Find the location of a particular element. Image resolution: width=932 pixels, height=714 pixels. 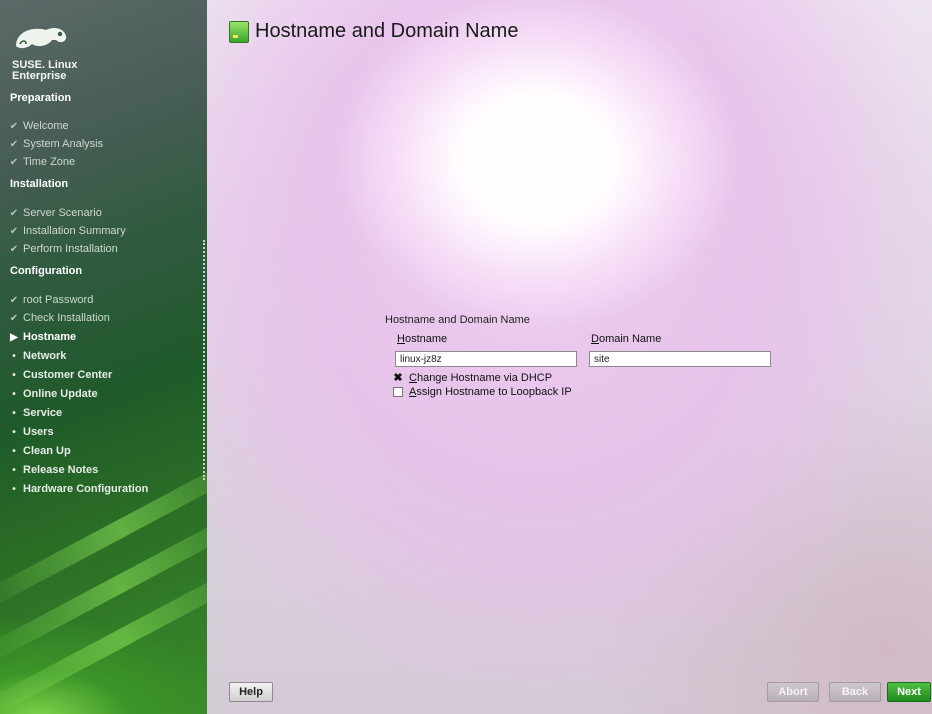

step-label: Network is located at coordinates (45, 356).